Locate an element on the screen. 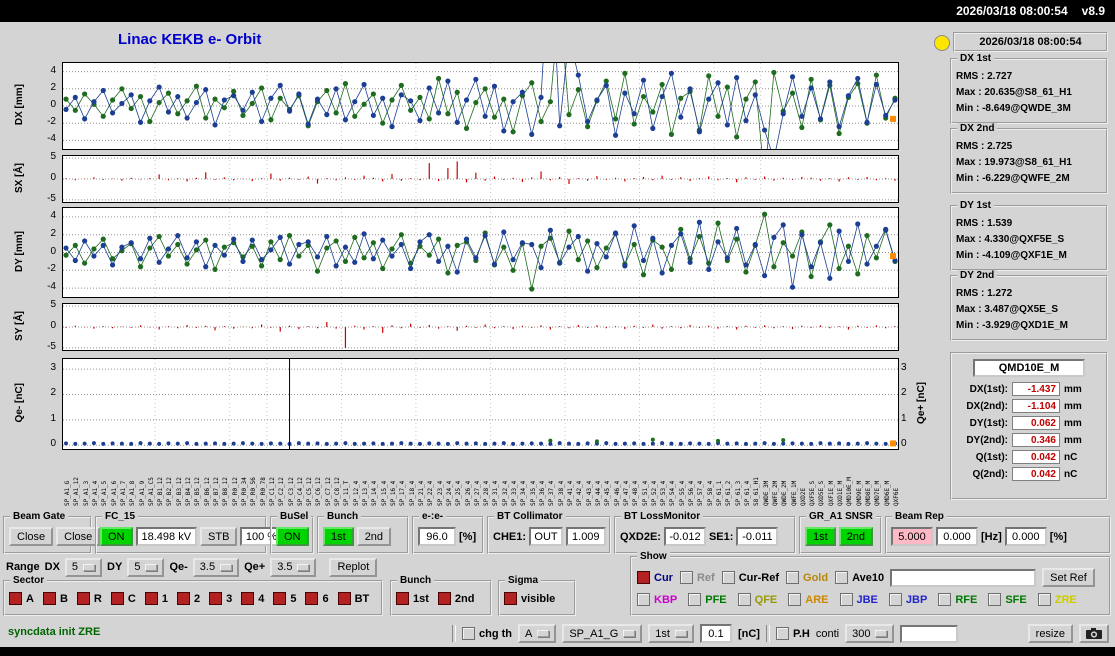 This screenshot has width=1115, height=656. stats-panel-title: DX 2nd is located at coordinates (977, 129).